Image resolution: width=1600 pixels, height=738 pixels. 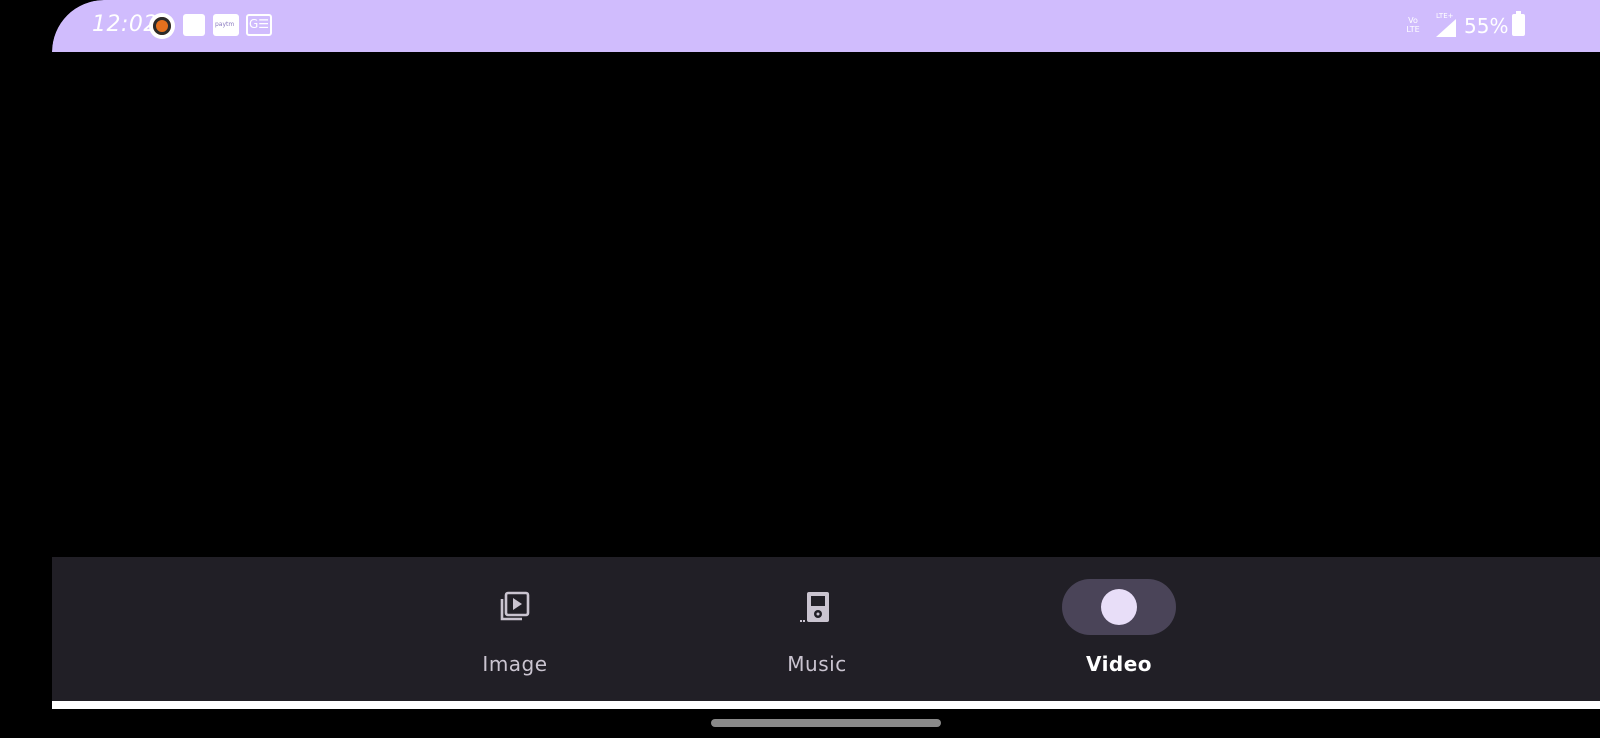 I want to click on bottom-edge-strip, so click(x=826, y=705).